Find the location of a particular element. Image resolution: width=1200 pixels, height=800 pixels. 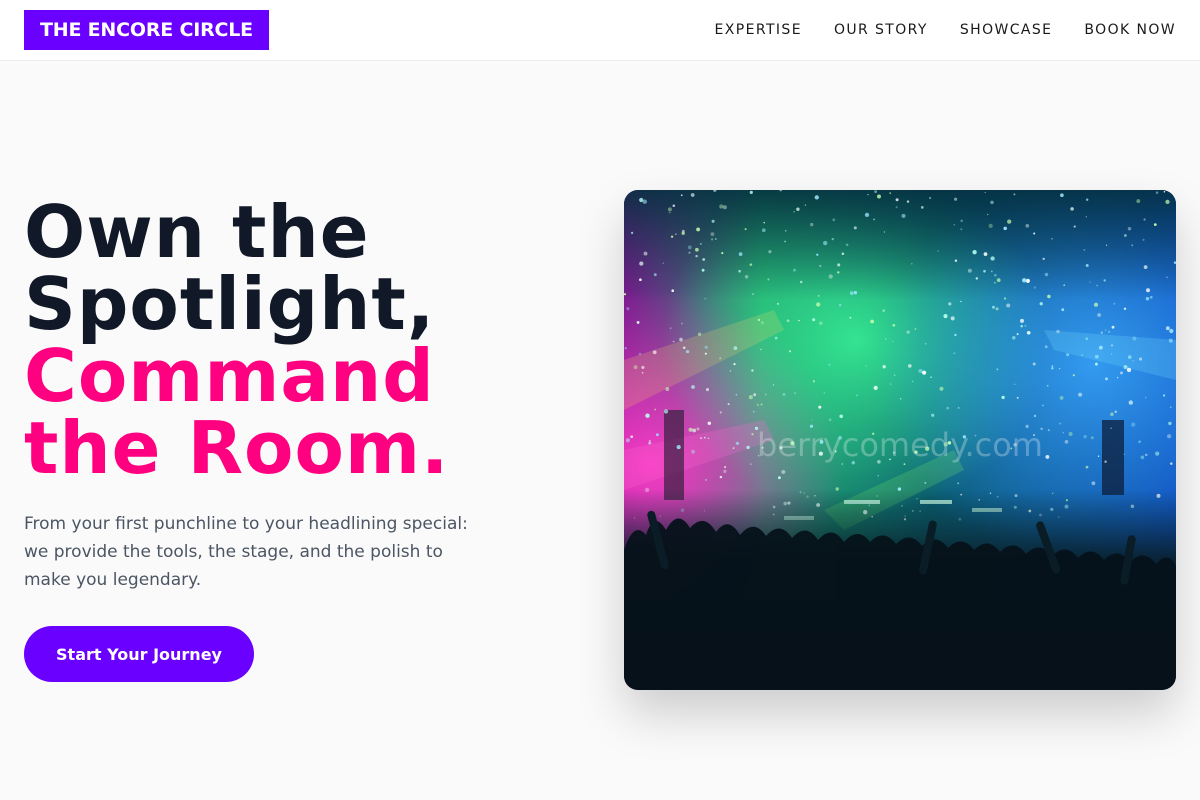

nav-link-expertise: EXPERTISE is located at coordinates (758, 30).